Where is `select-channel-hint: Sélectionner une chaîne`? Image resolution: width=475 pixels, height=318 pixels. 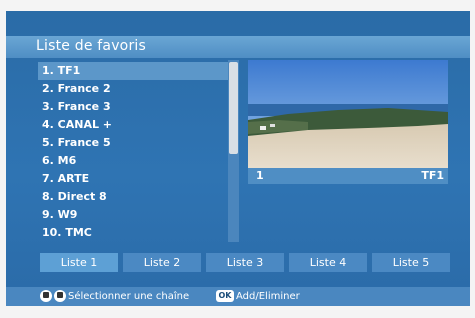 select-channel-hint: Sélectionner une chaîne is located at coordinates (129, 296).